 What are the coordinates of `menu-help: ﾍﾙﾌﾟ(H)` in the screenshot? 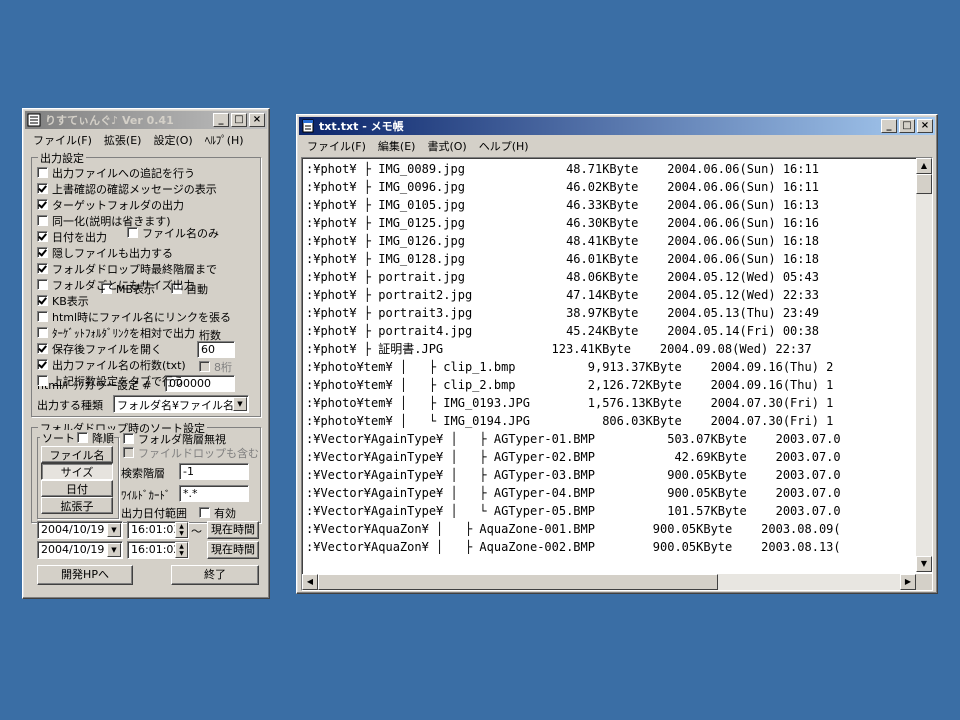 It's located at (224, 140).